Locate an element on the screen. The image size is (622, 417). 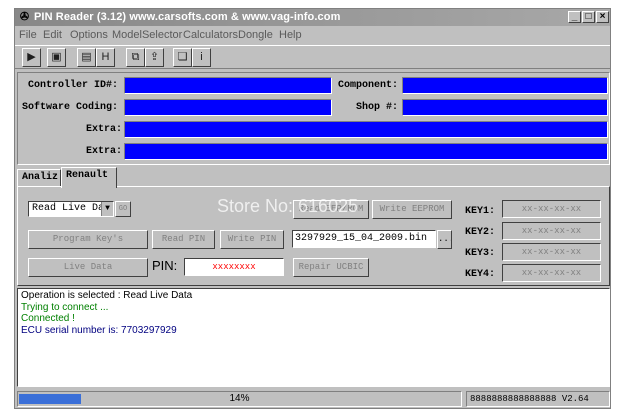
serial-version-label: 8888888888888888 V2.64 is located at coordinates (538, 399).